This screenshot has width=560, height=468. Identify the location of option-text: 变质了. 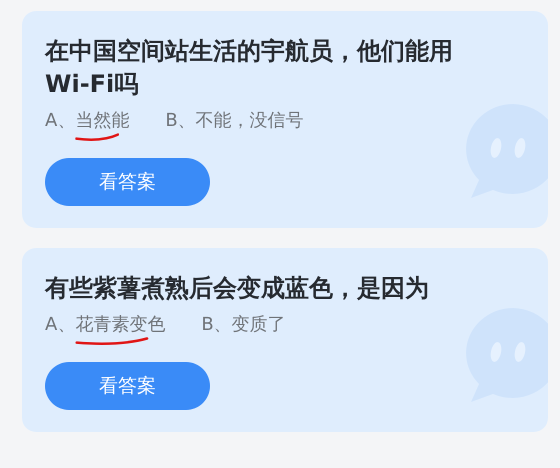
(259, 324).